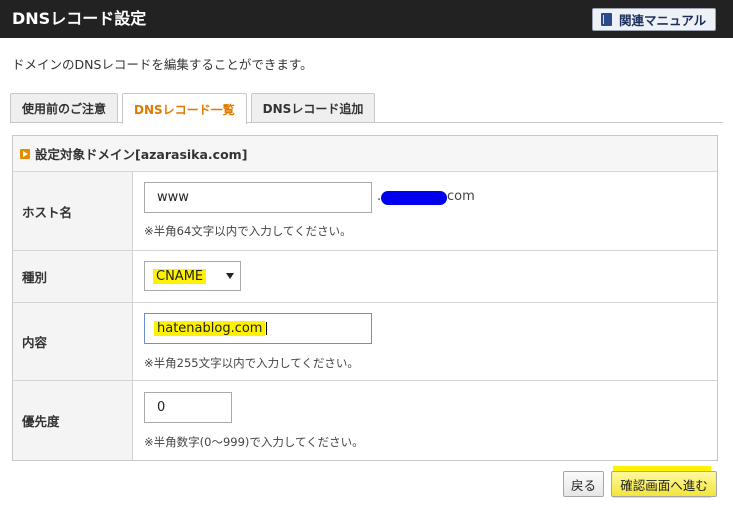 This screenshot has width=733, height=506. What do you see at coordinates (79, 18) in the screenshot?
I see `page-title: DNSレコード設定` at bounding box center [79, 18].